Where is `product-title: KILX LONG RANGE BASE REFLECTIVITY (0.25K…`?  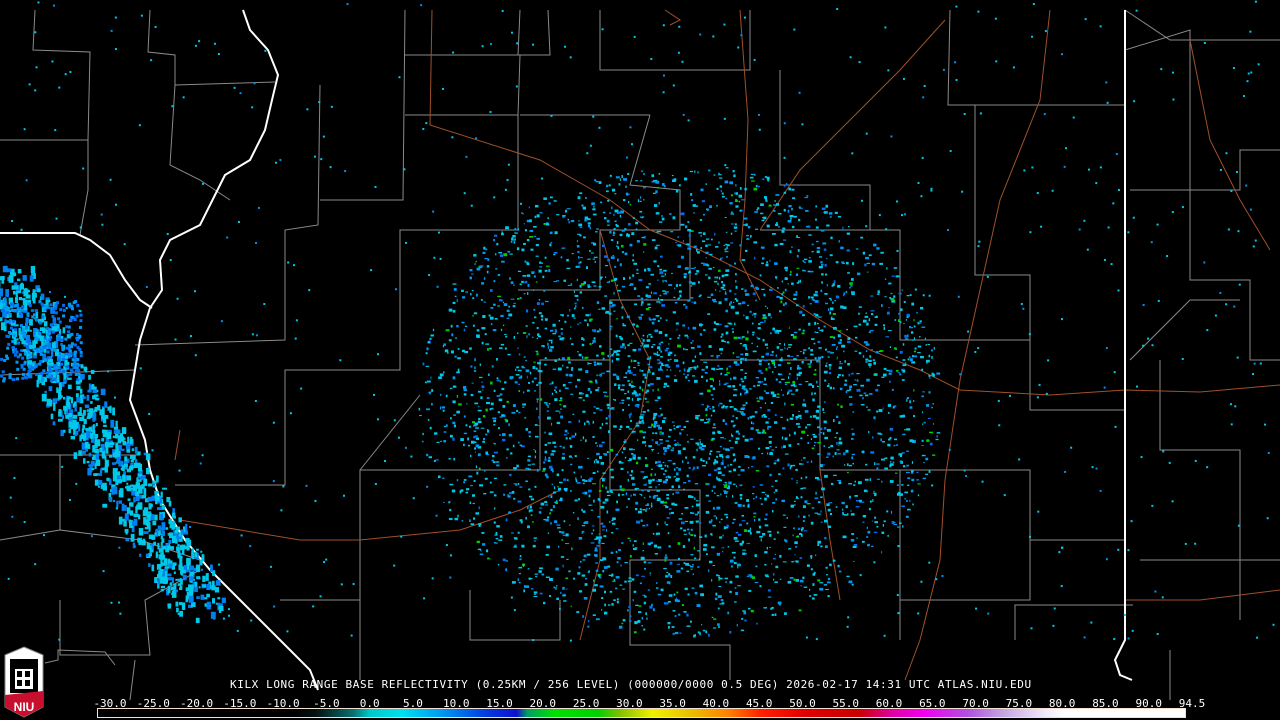
product-title: KILX LONG RANGE BASE REFLECTIVITY (0.25K… is located at coordinates (631, 684).